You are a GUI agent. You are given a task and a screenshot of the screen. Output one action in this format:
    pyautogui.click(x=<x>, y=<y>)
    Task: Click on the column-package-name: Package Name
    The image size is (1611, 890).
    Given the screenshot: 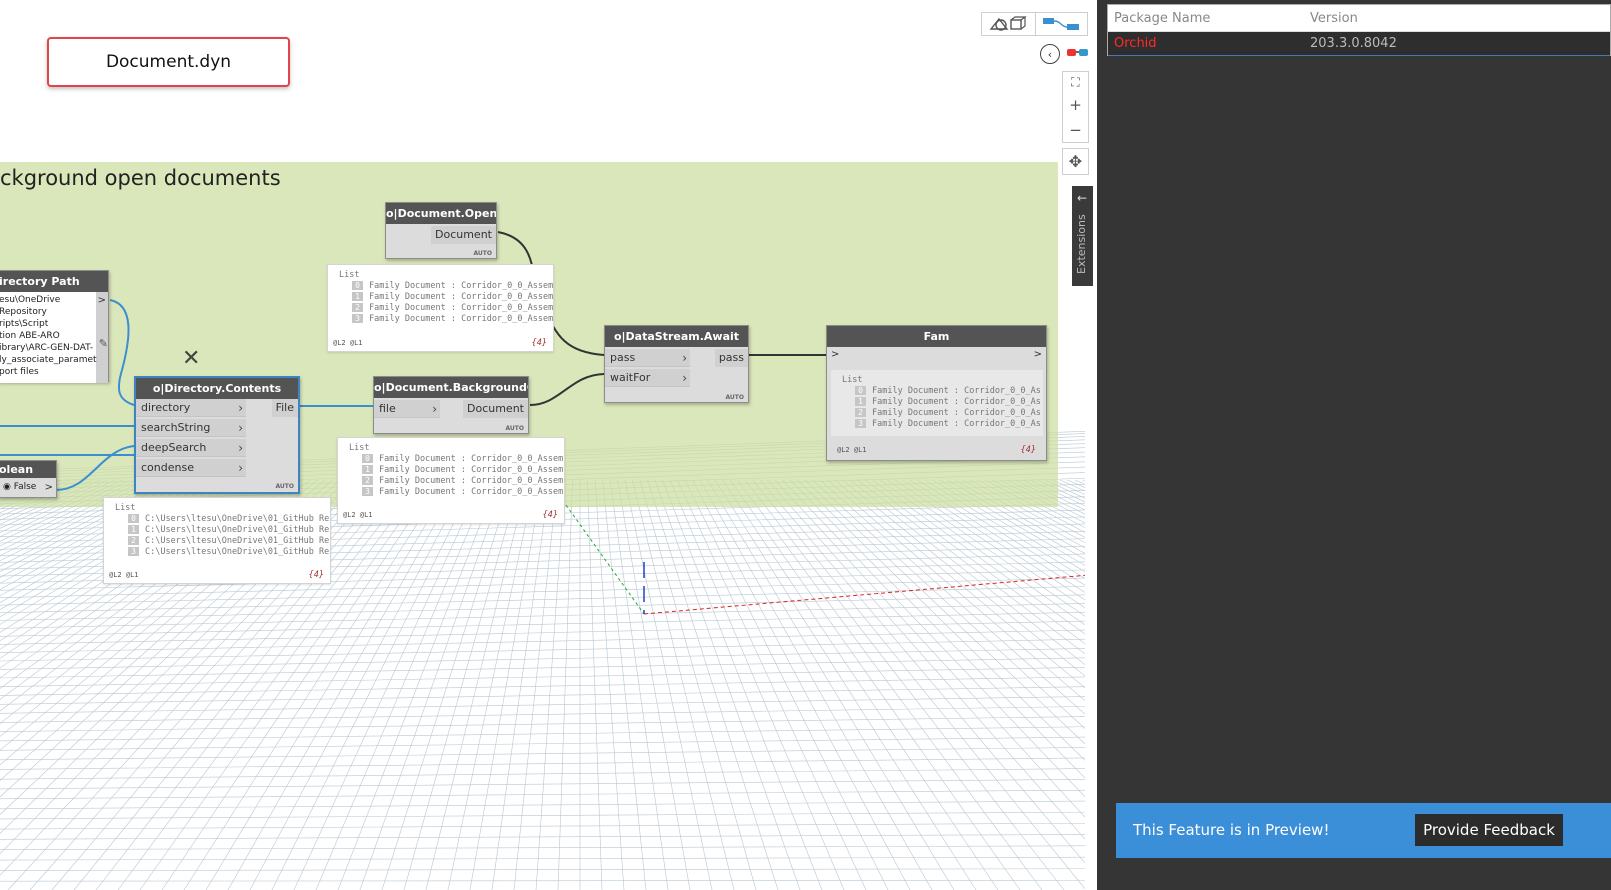 What is the action you would take?
    pyautogui.click(x=1162, y=18)
    